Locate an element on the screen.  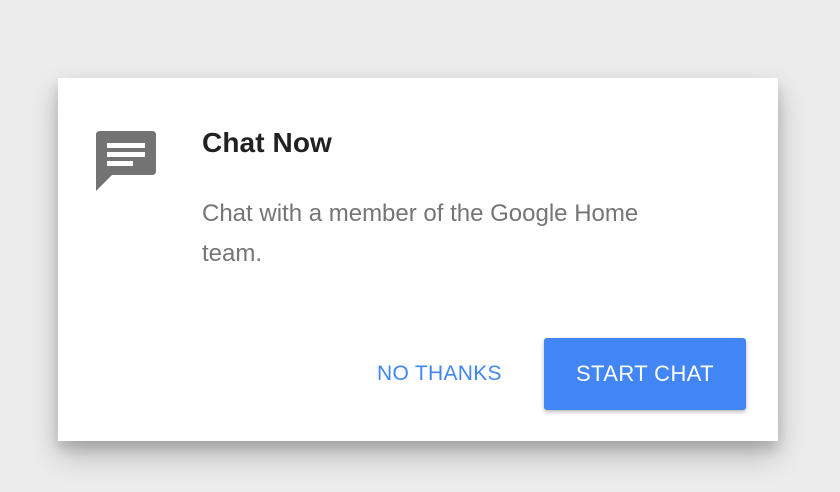
dialog-title: Chat Now is located at coordinates (267, 142).